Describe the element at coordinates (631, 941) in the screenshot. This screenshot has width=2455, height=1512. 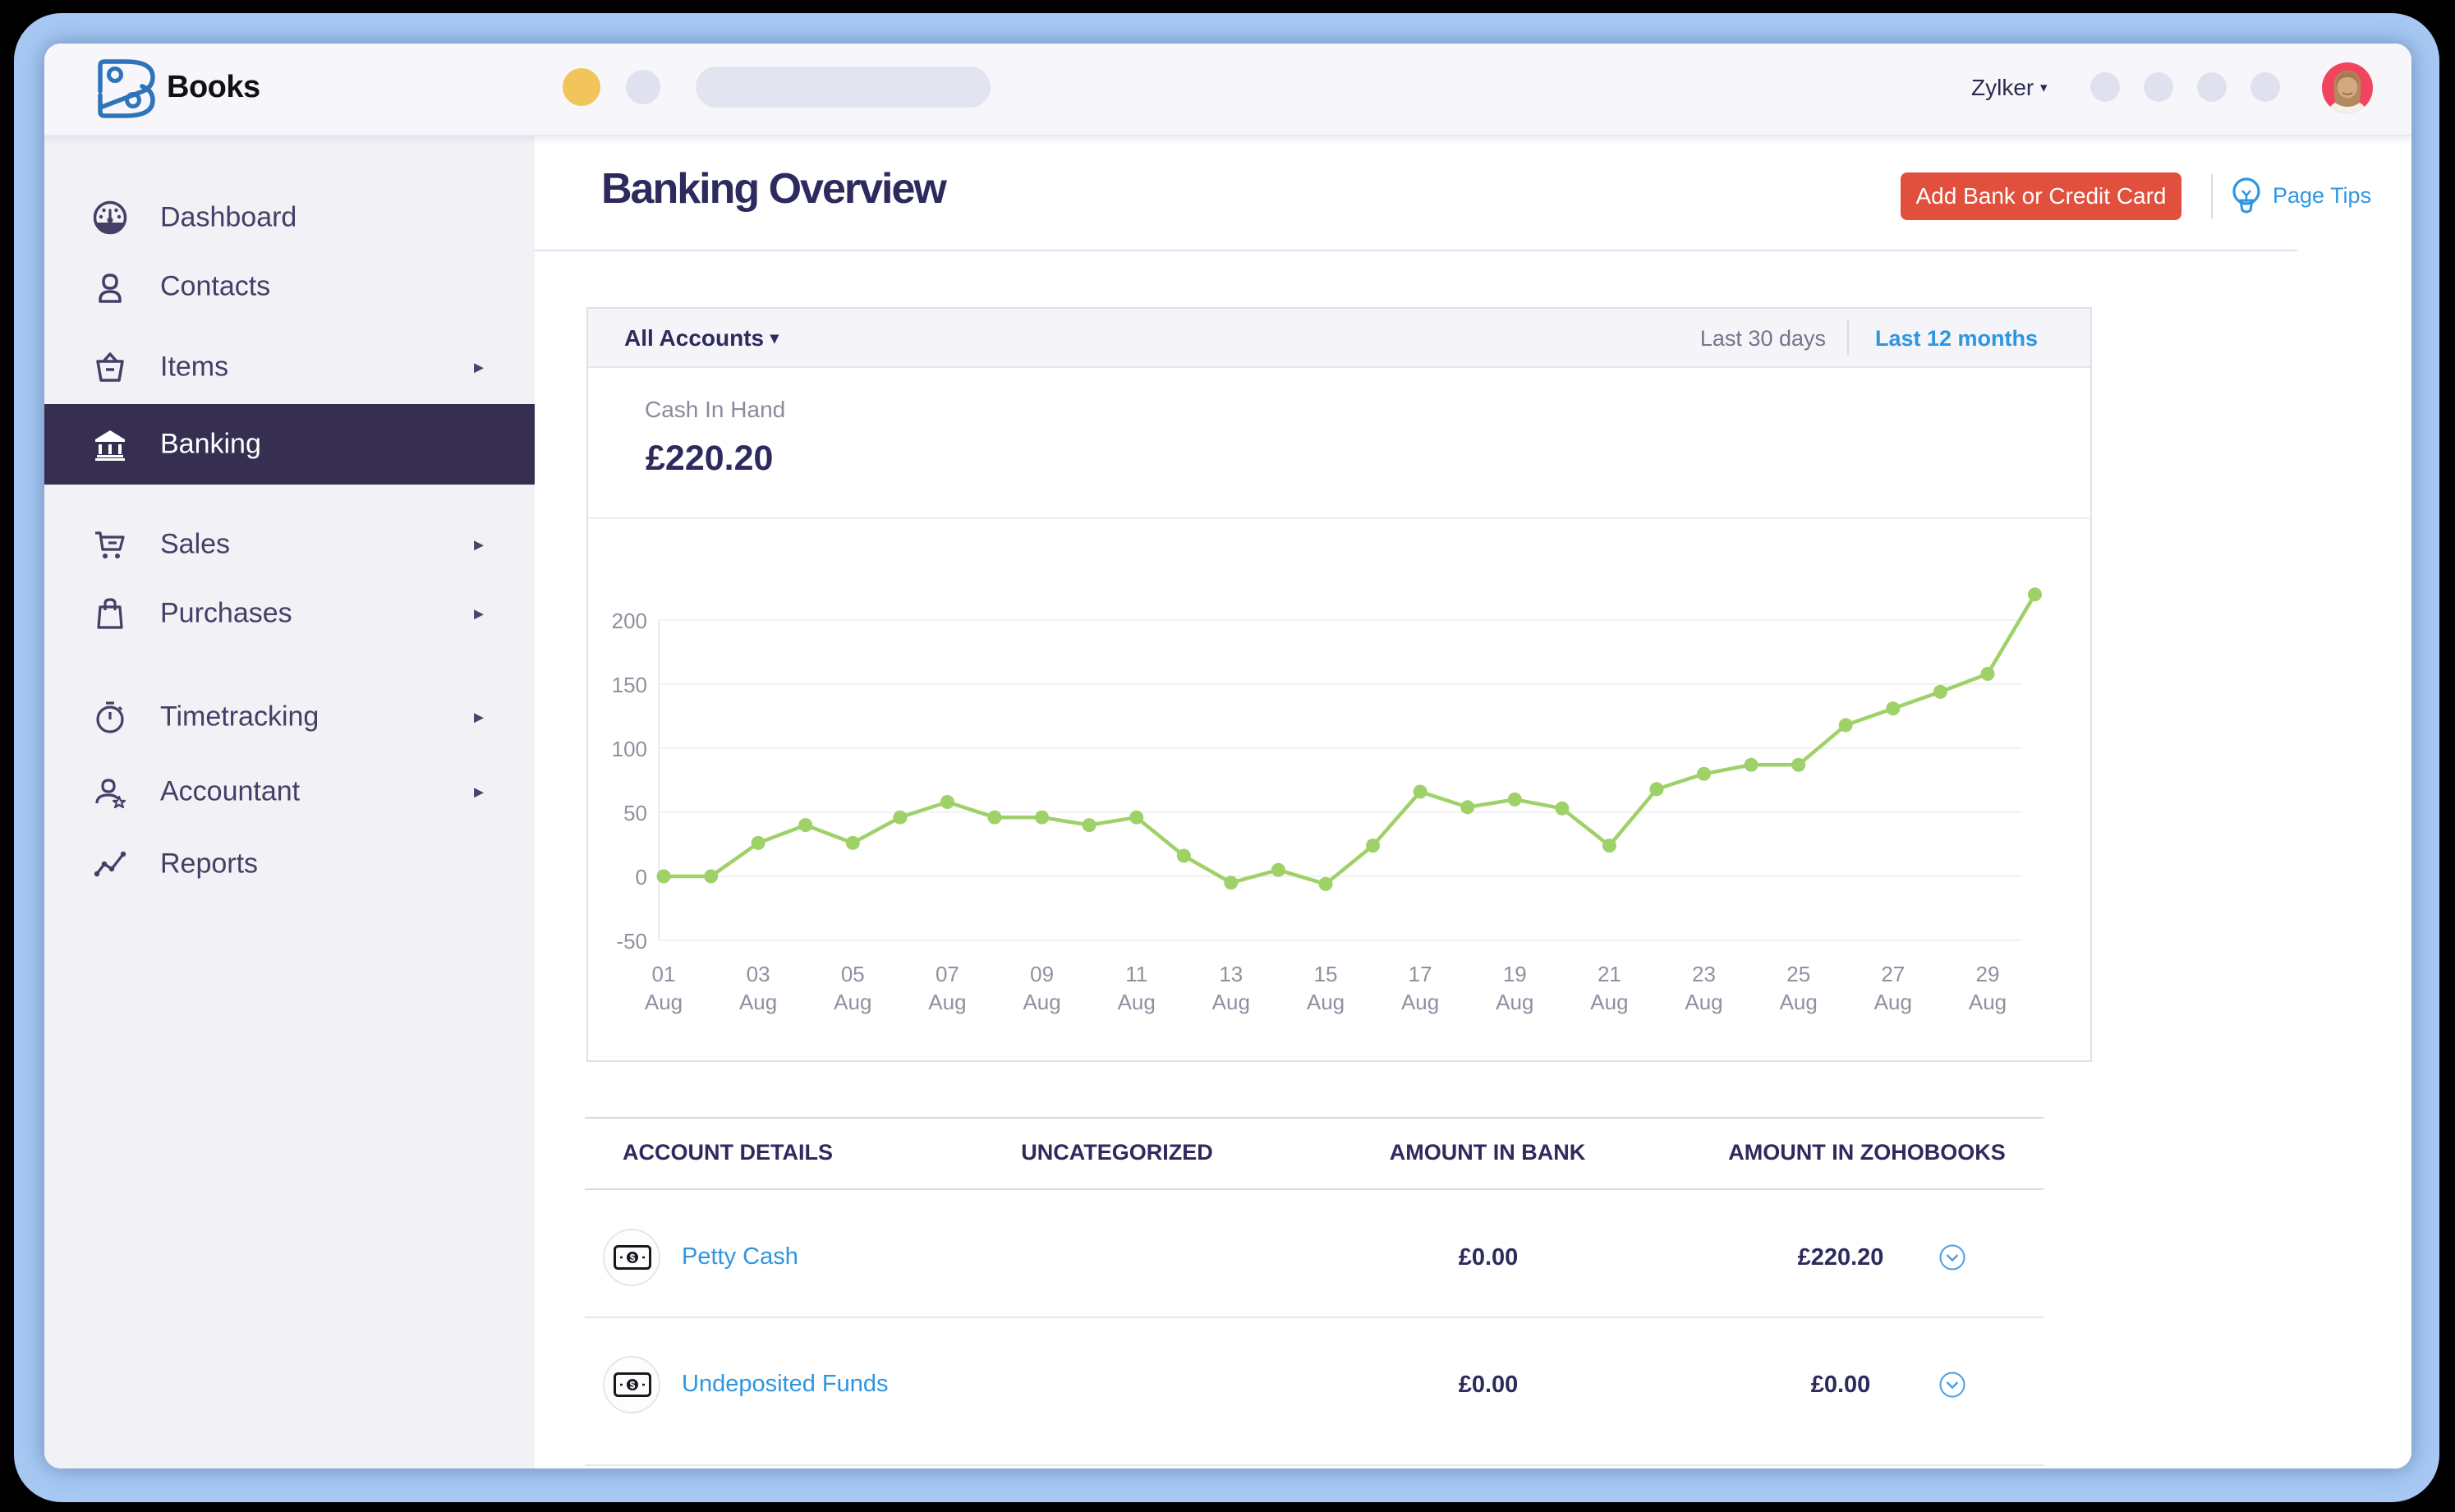
I see `svg-text: -50` at that location.